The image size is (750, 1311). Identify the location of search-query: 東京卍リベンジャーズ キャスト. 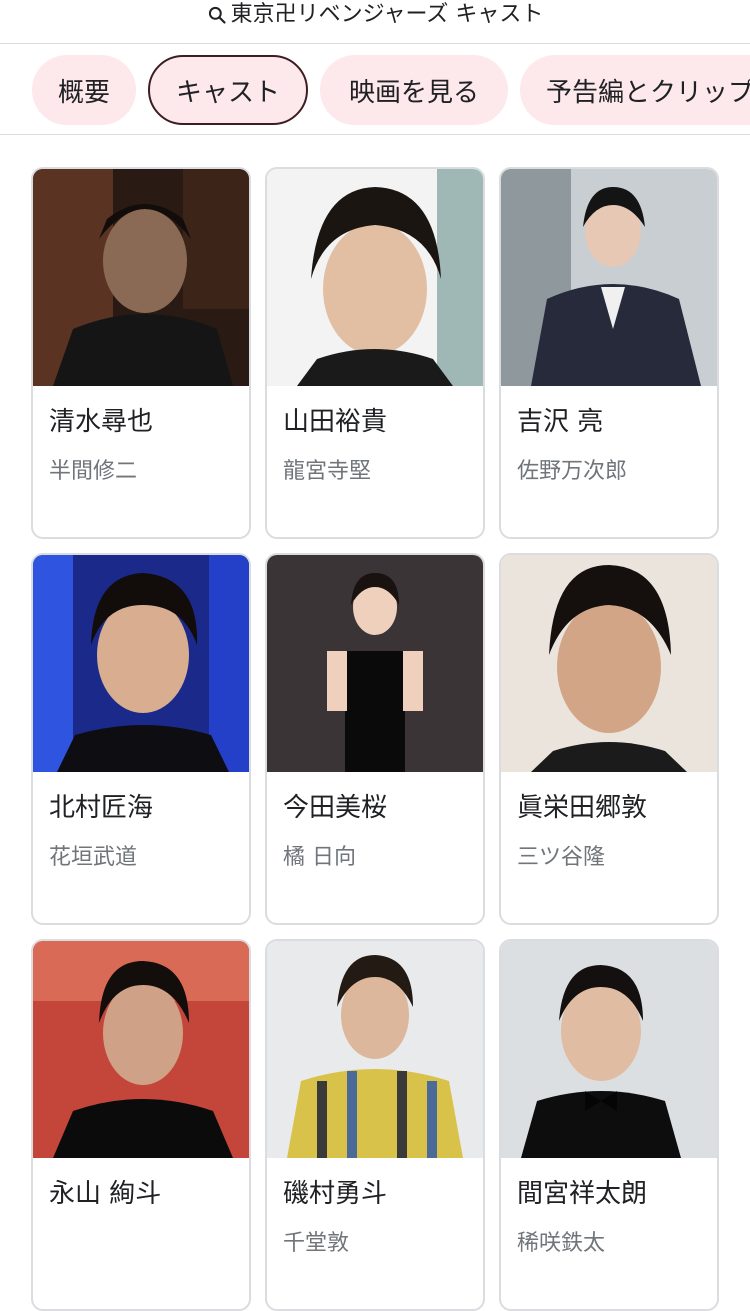
(375, 15).